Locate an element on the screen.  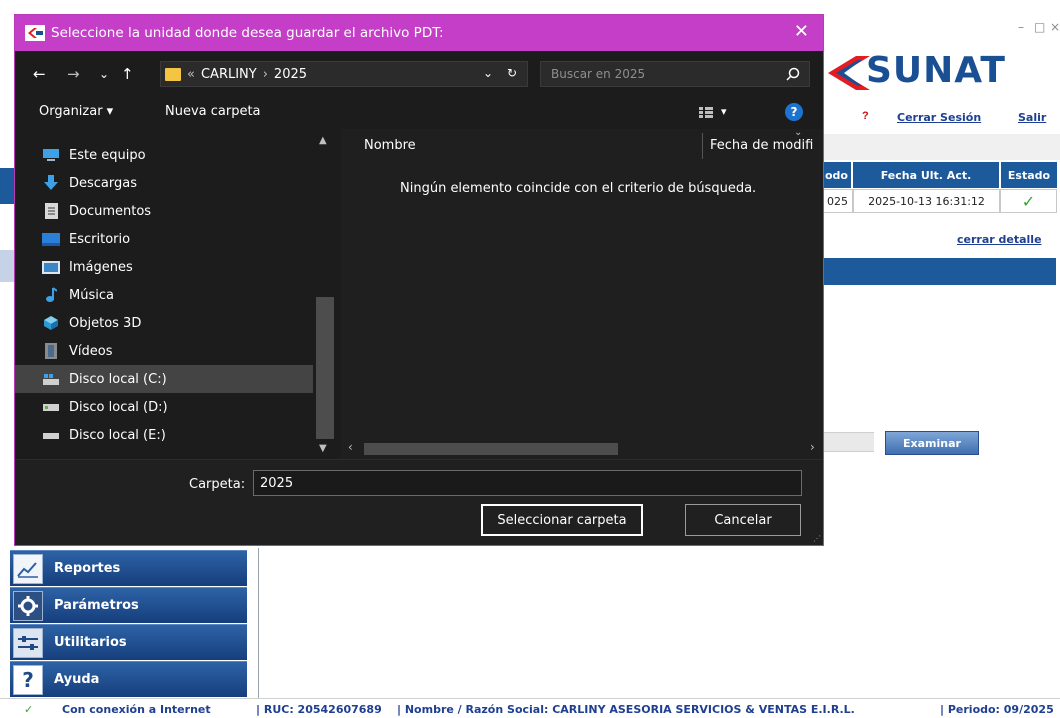
dialog-close-icon: ✕ is located at coordinates (801, 32).